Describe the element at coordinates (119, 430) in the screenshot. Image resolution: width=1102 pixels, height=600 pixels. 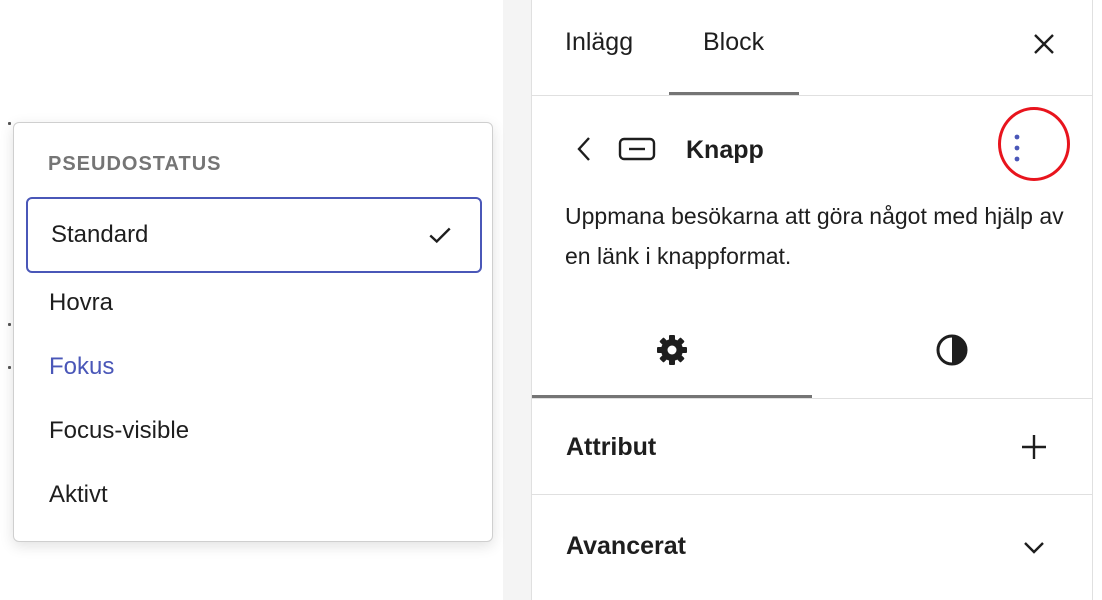
I see `menu-item-label: Focus-visible` at that location.